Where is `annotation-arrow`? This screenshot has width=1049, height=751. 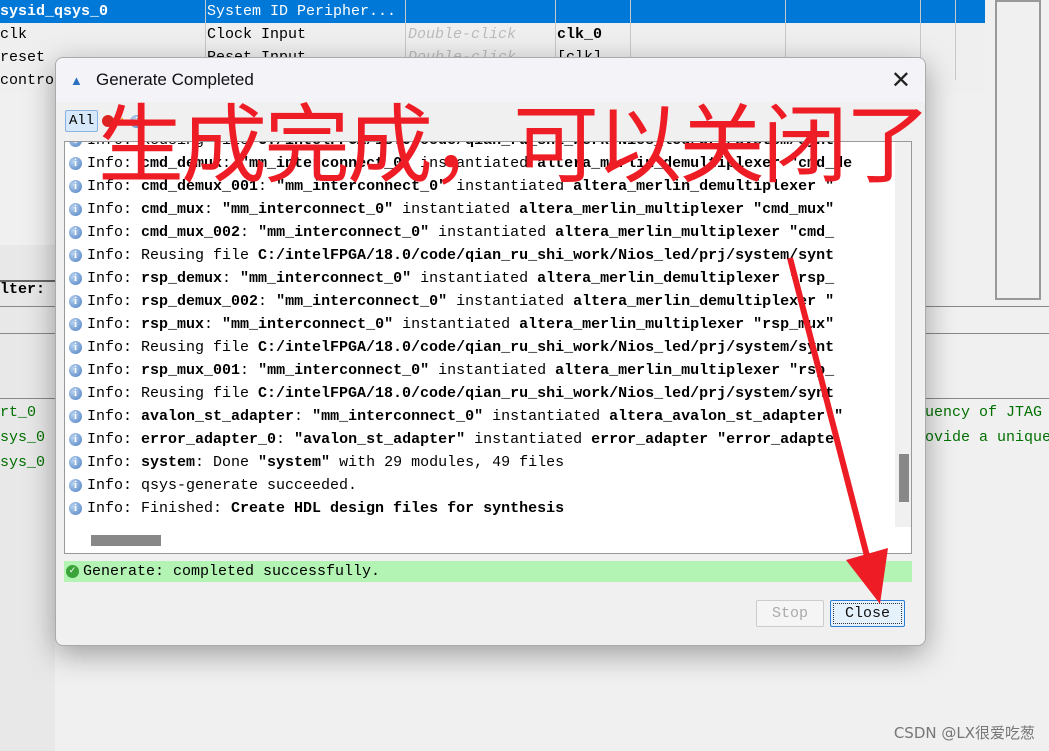 annotation-arrow is located at coordinates (837, 430).